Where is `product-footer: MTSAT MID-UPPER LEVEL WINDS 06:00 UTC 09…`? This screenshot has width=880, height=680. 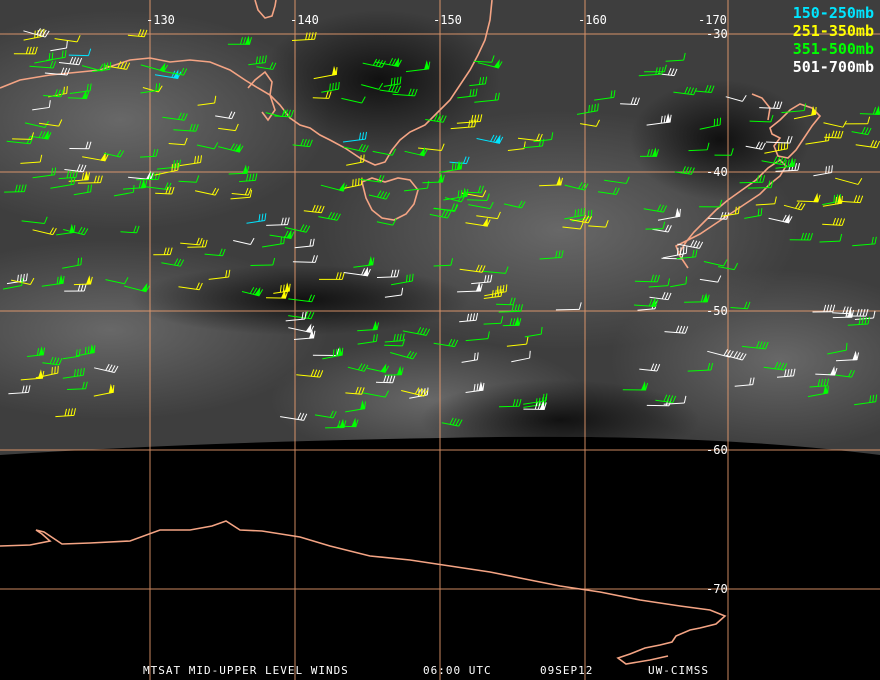
product-footer: MTSAT MID-UPPER LEVEL WINDS 06:00 UTC 09… is located at coordinates (440, 671).